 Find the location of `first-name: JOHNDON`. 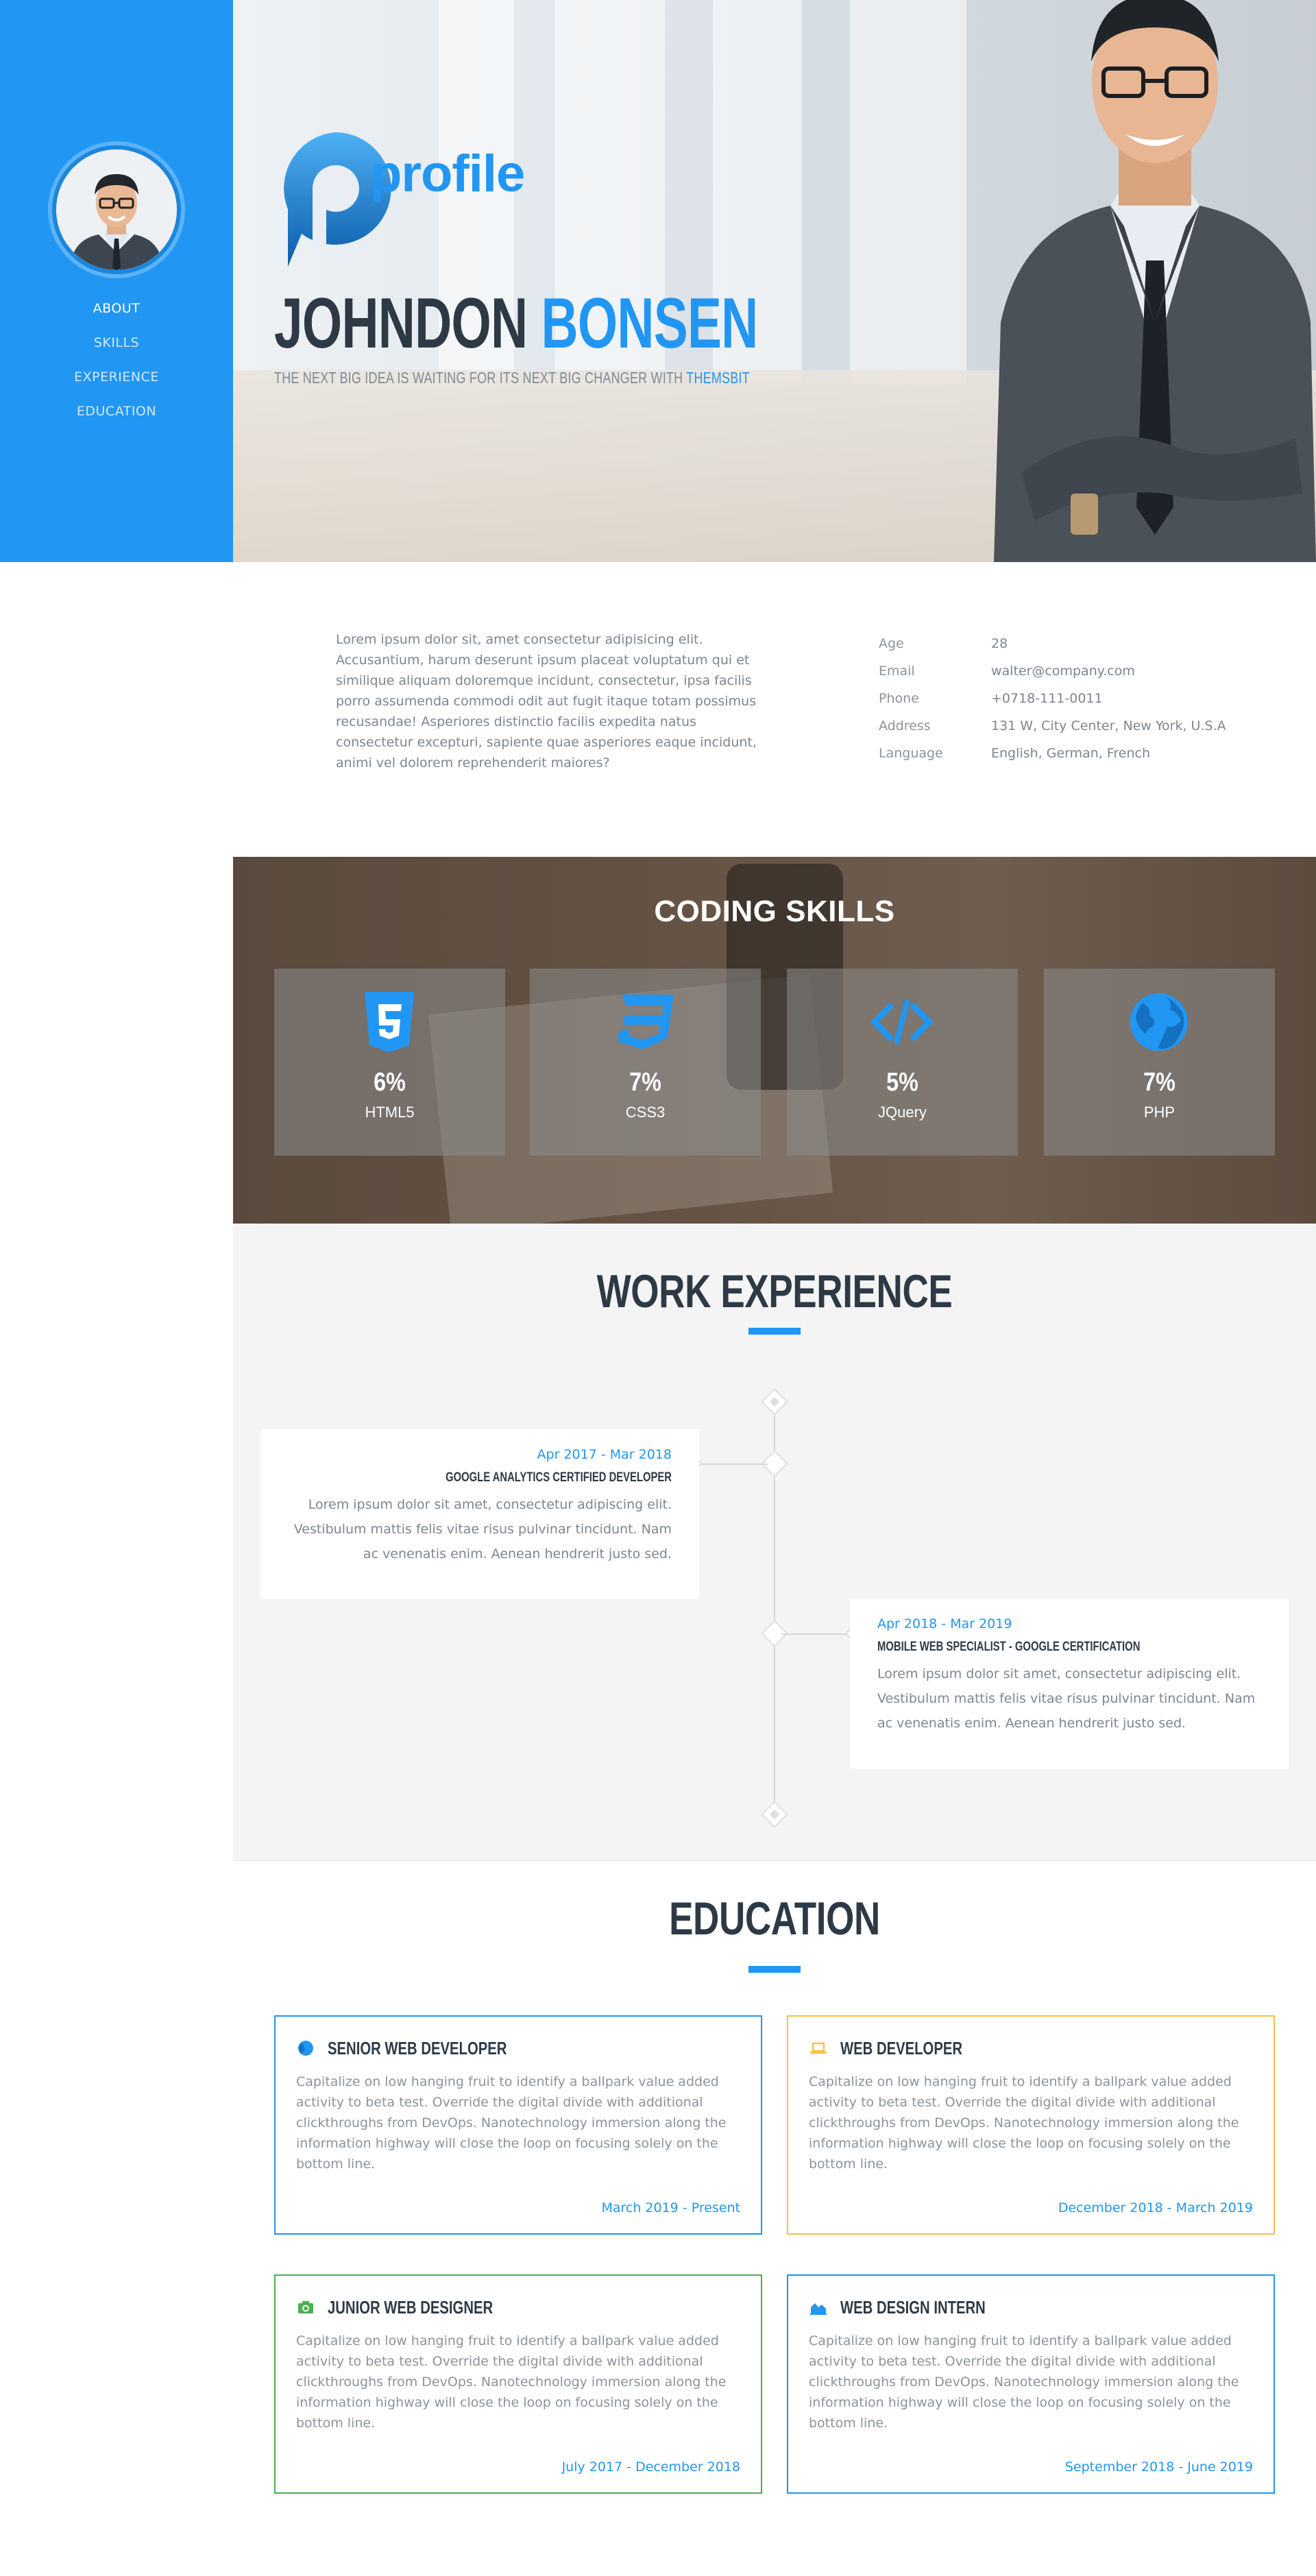

first-name: JOHNDON is located at coordinates (401, 323).